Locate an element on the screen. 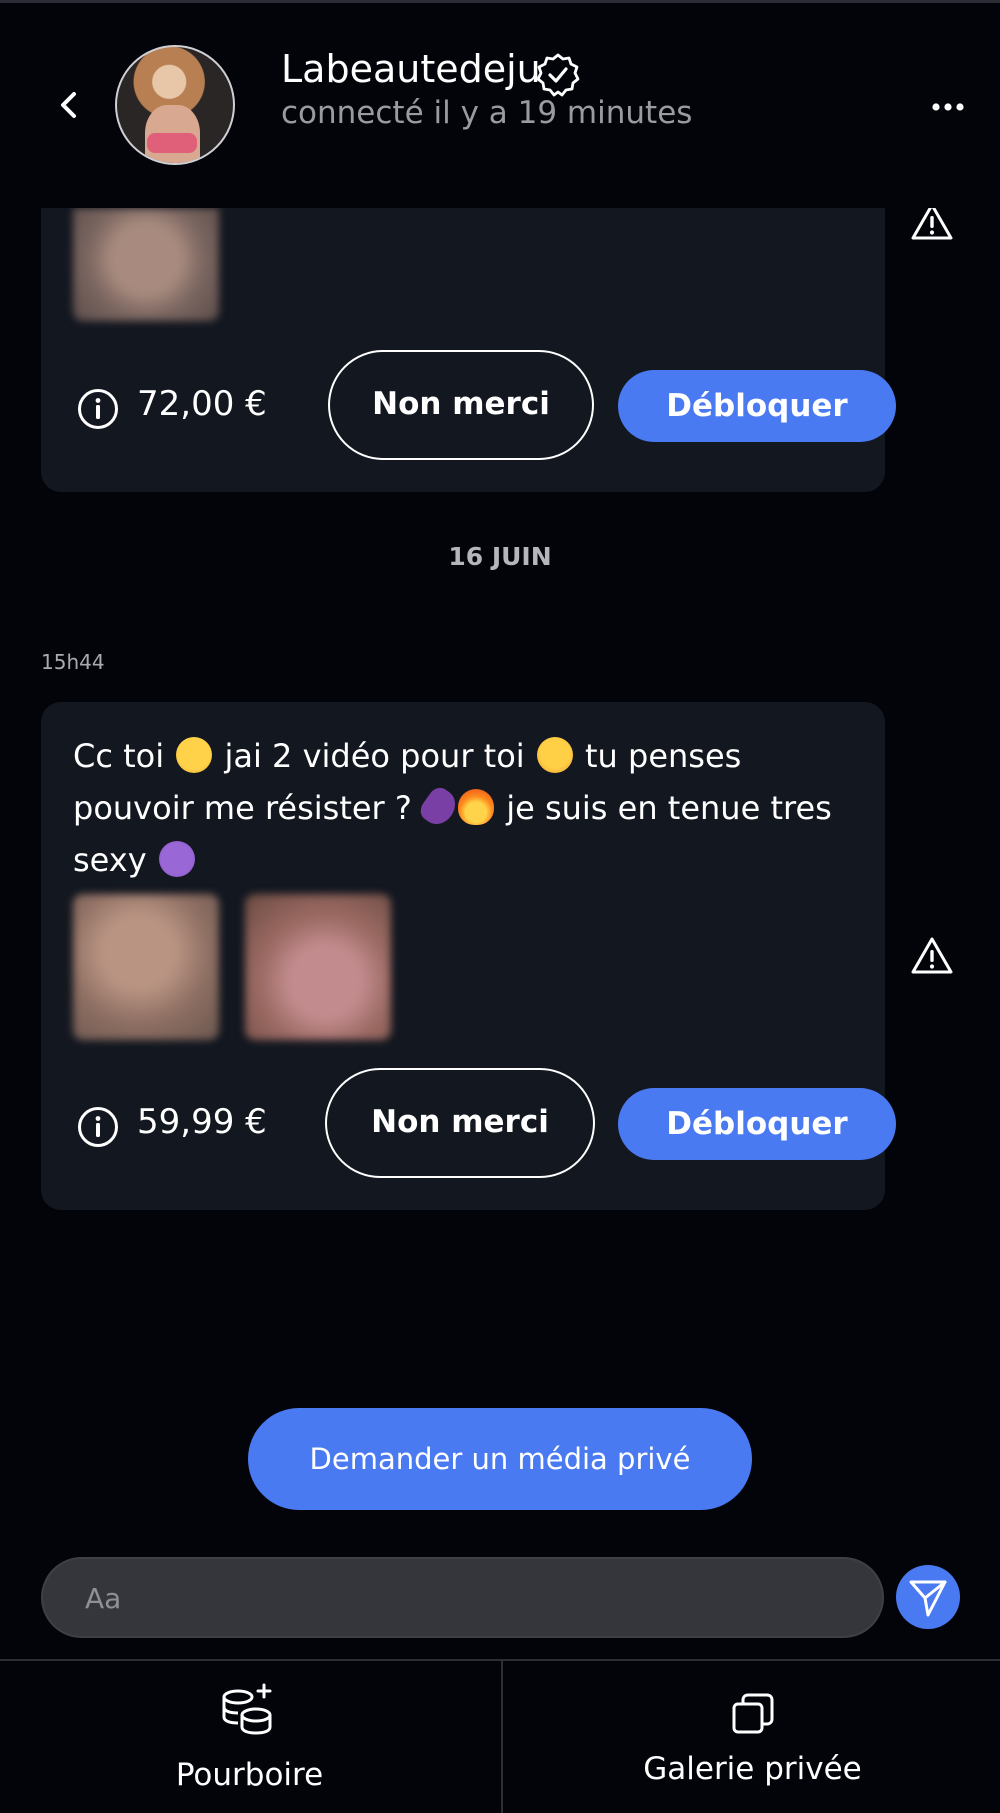 This screenshot has height=1813, width=1000. coins-plus-icon is located at coordinates (246, 1709).